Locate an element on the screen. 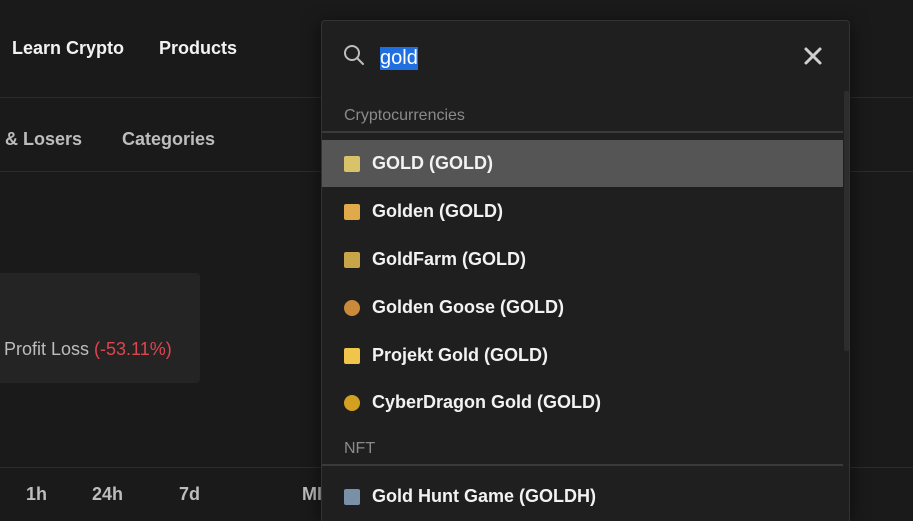 The image size is (913, 521). timeframe-1h: 1h is located at coordinates (36, 494).